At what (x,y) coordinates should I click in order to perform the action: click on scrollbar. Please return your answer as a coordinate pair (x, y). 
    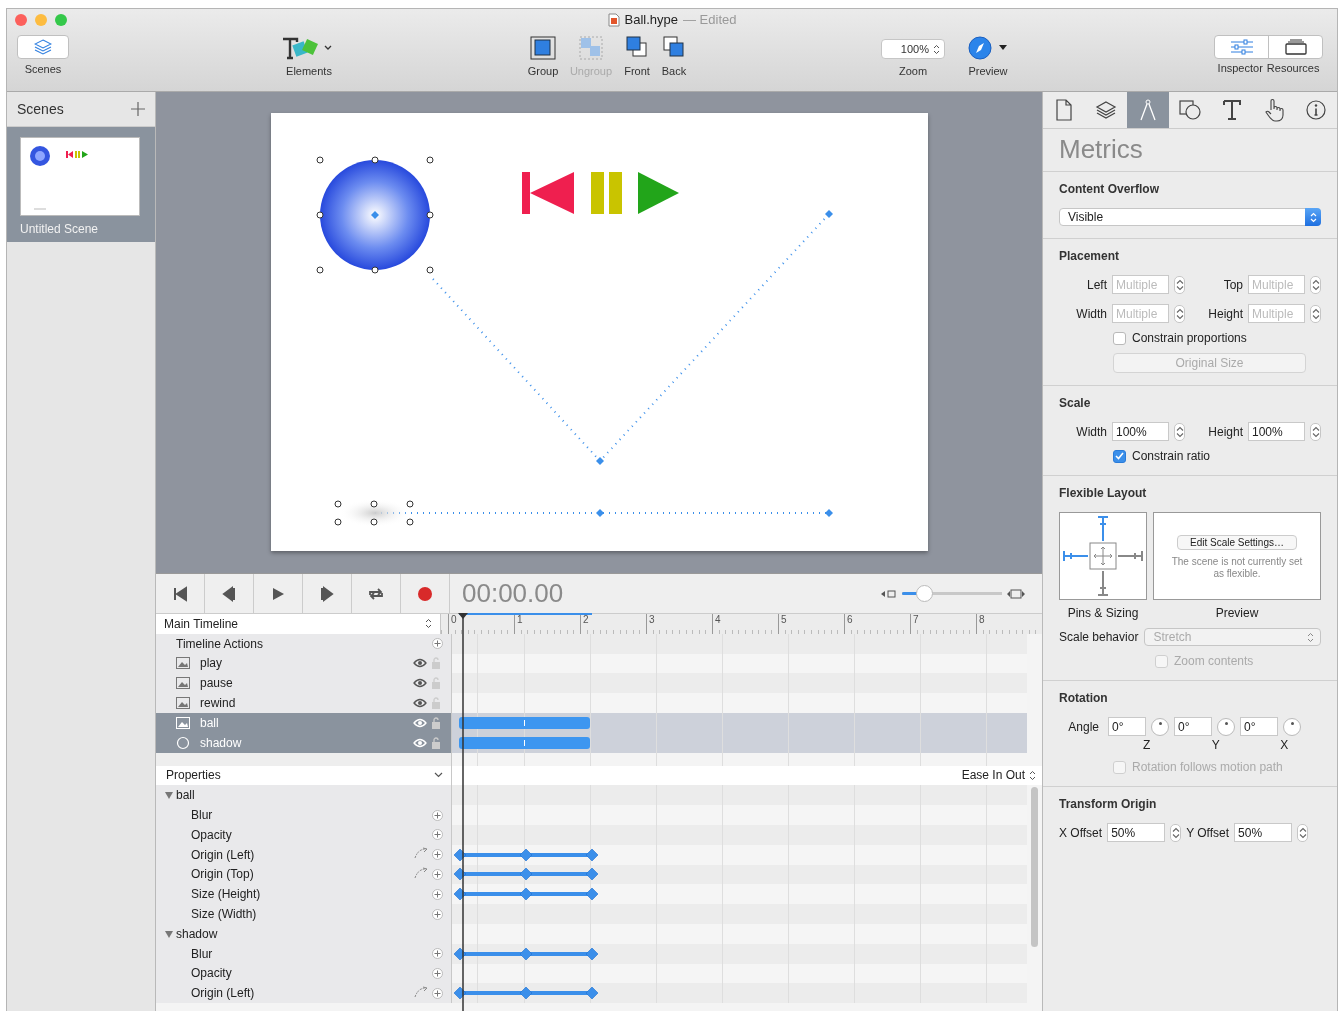
    Looking at the image, I should click on (1034, 867).